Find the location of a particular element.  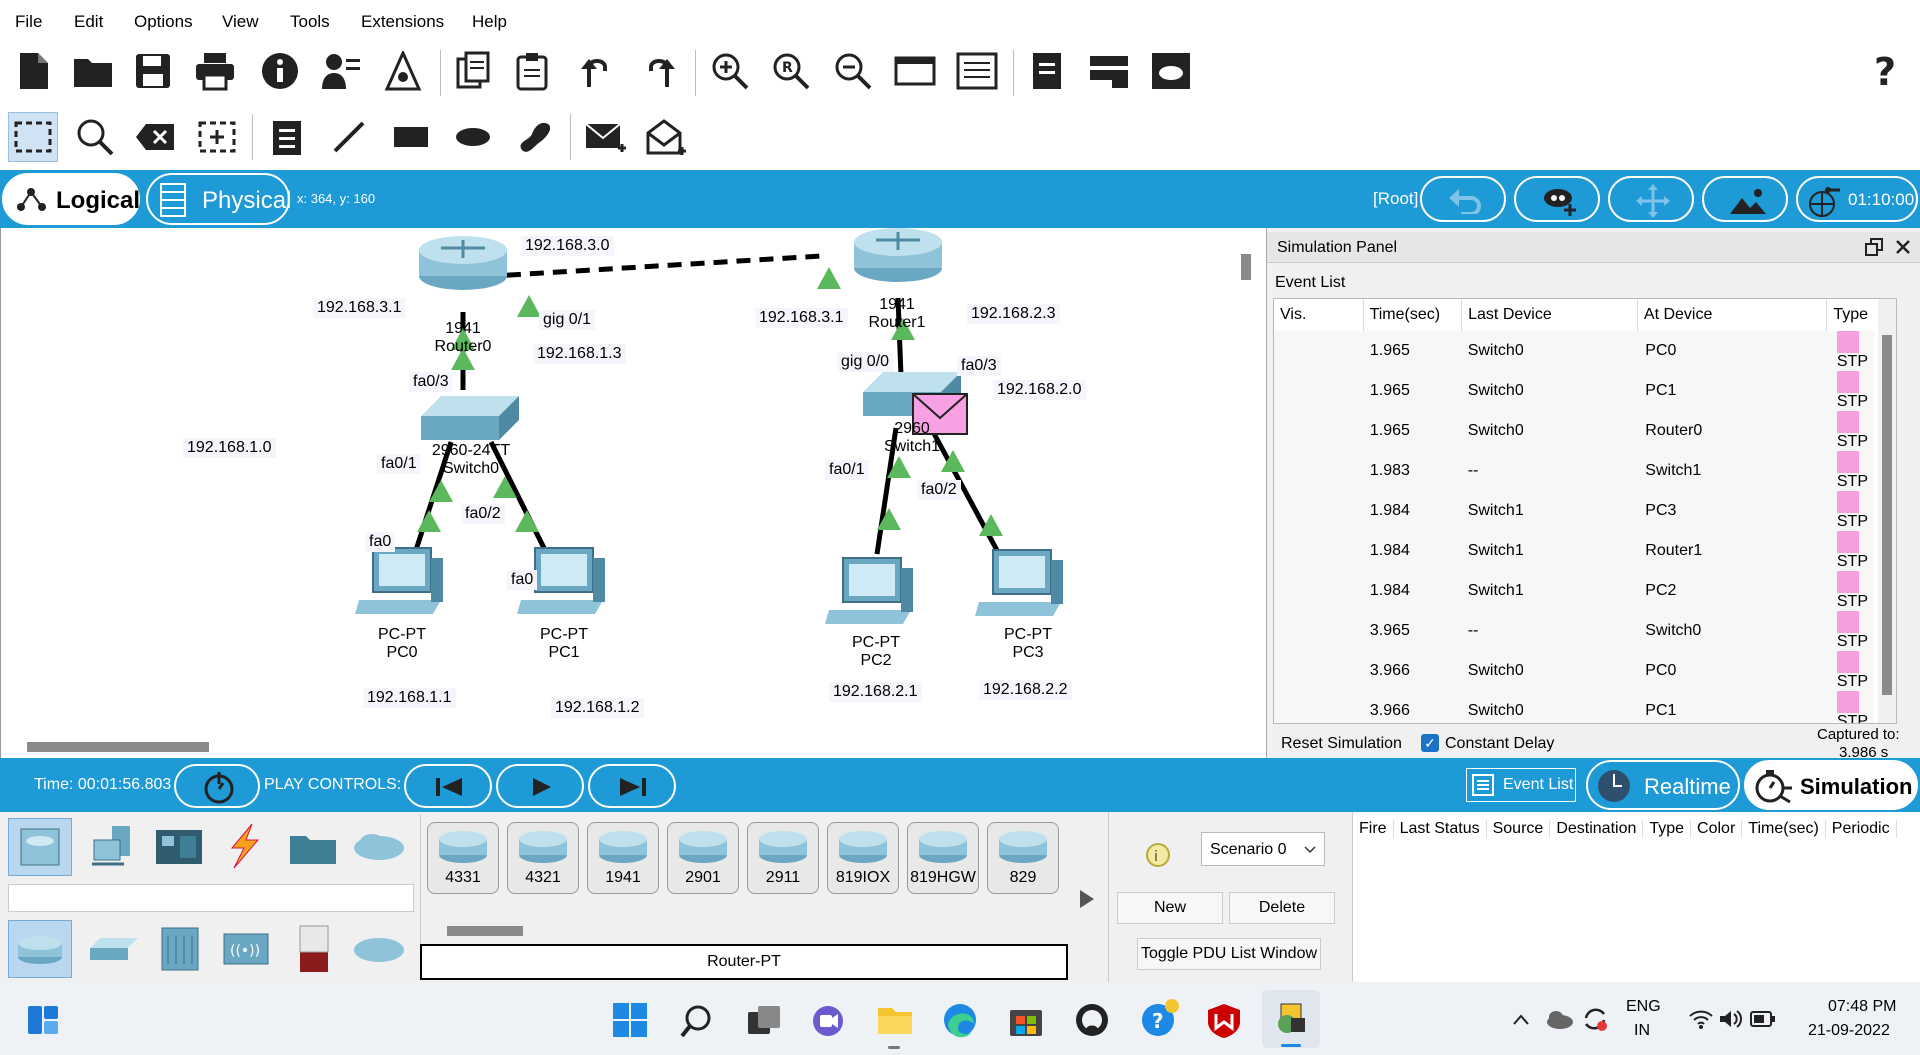

battery-icon is located at coordinates (1763, 1019).